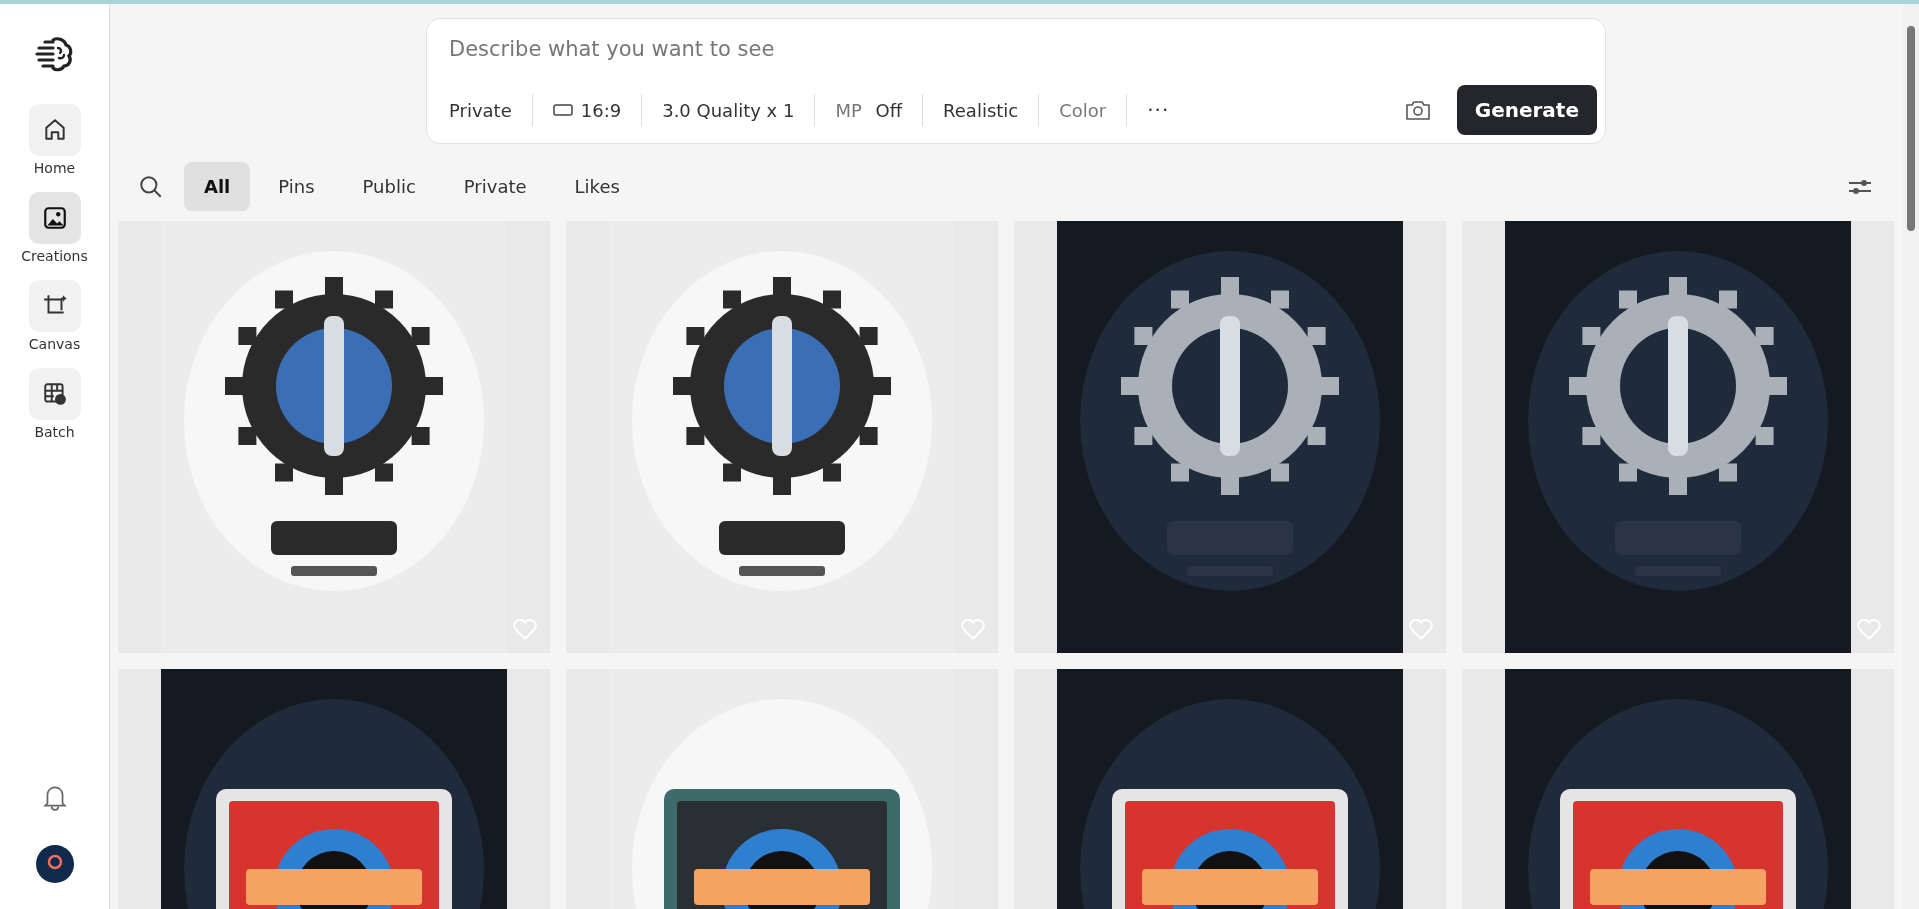  I want to click on filter-tab: Likes, so click(597, 186).